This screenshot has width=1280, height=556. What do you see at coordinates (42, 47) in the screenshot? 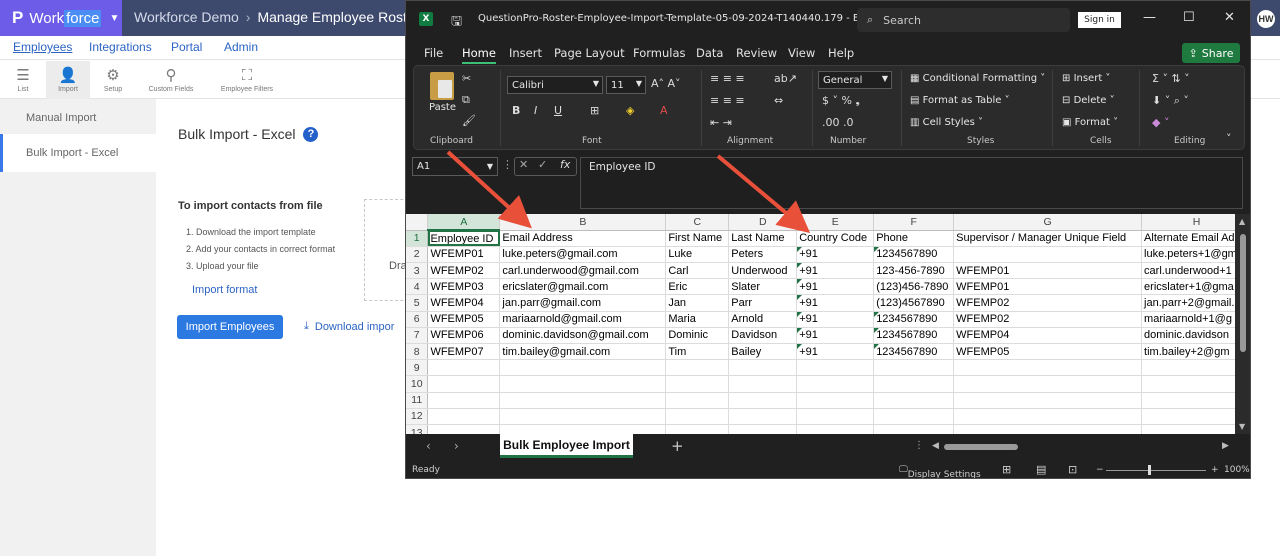
I see `nav-employees: Employees` at bounding box center [42, 47].